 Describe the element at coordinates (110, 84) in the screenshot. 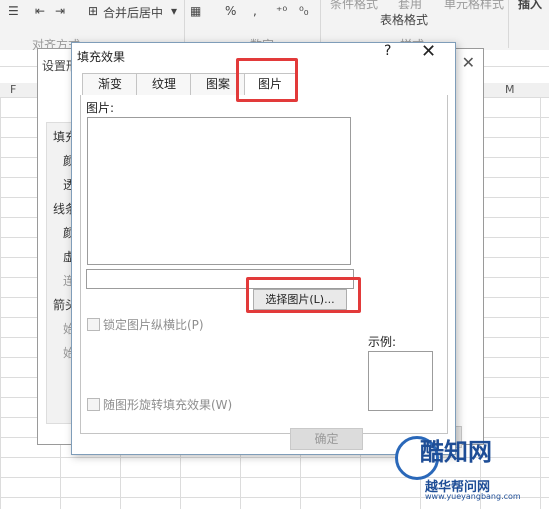

I see `tab-gradient: 渐变` at that location.